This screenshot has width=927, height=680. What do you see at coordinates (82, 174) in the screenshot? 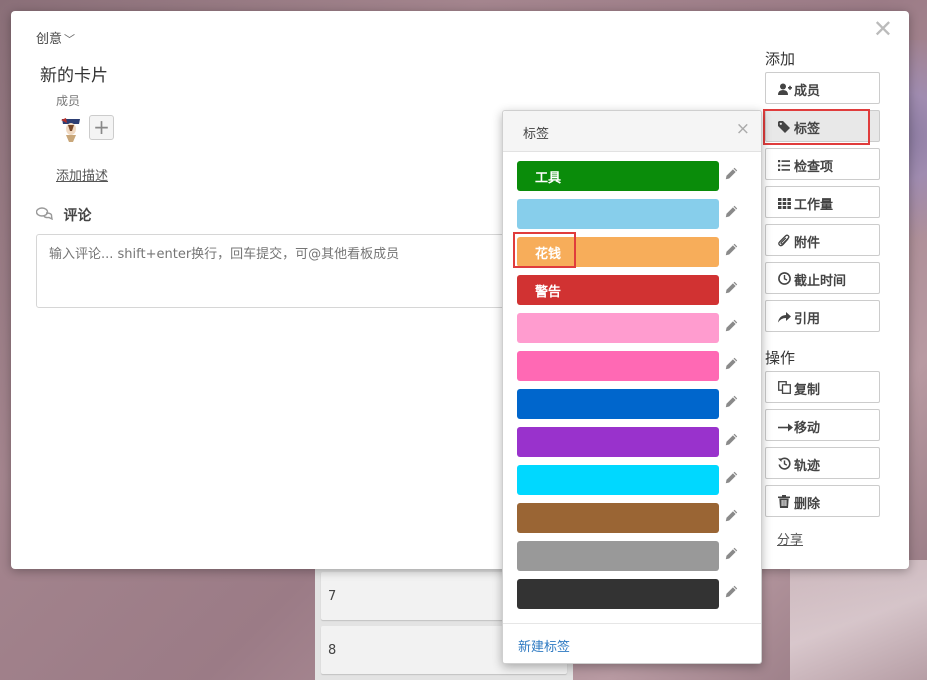
I see `add-description-link: 添加描述` at bounding box center [82, 174].